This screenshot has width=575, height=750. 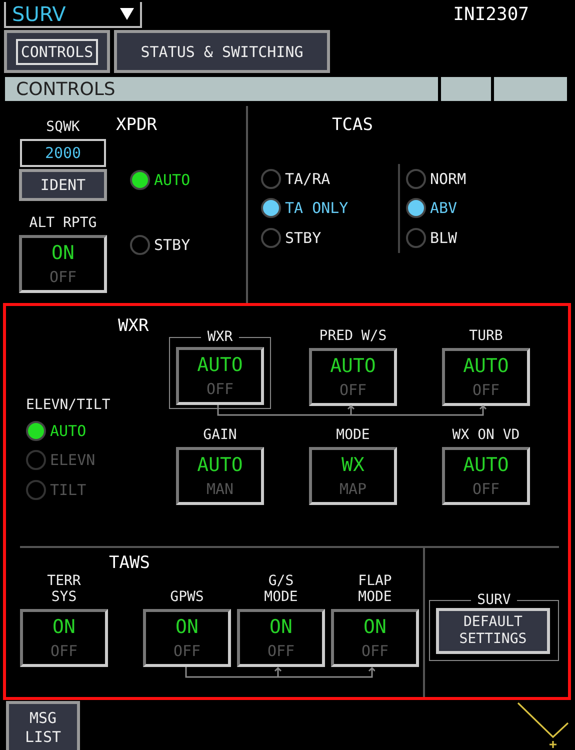 What do you see at coordinates (137, 125) in the screenshot?
I see `section-title: XPDR` at bounding box center [137, 125].